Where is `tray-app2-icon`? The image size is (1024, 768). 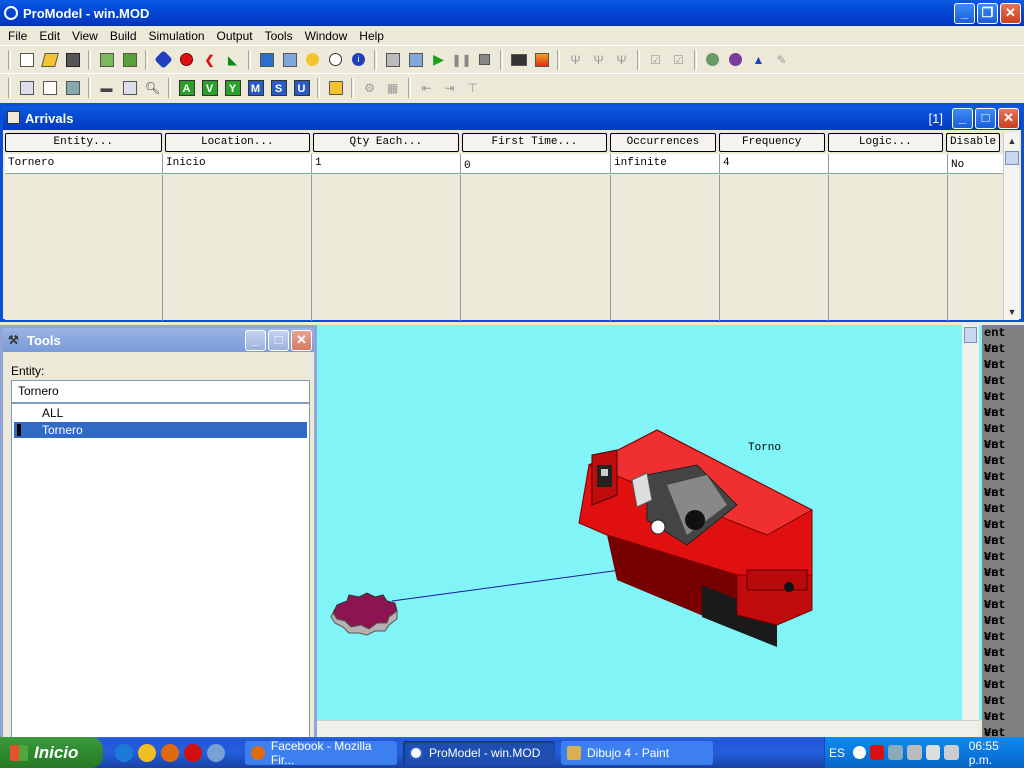
tray-app2-icon is located at coordinates (951, 752).